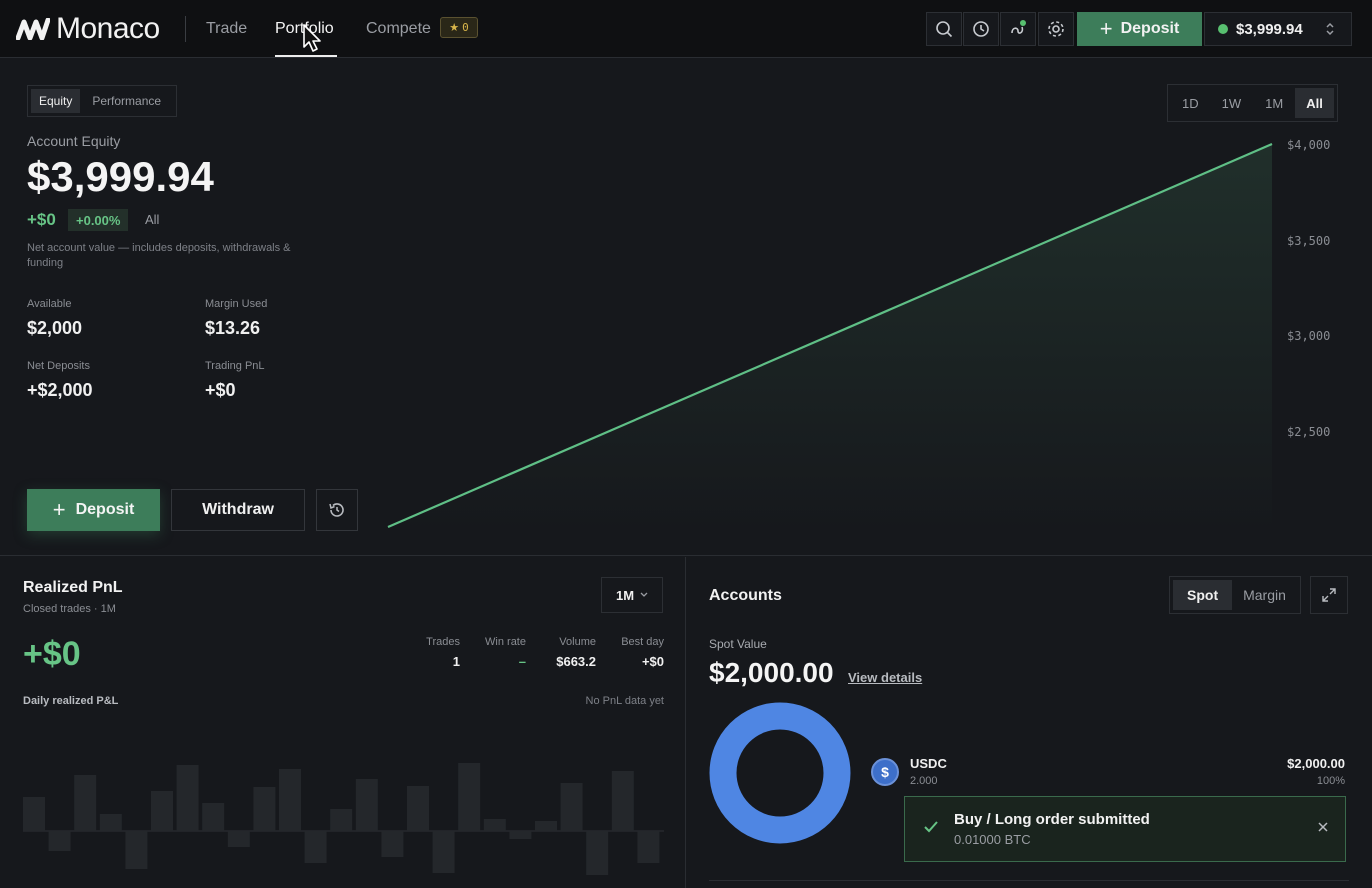  I want to click on top-deposit-label: Deposit, so click(1150, 28).